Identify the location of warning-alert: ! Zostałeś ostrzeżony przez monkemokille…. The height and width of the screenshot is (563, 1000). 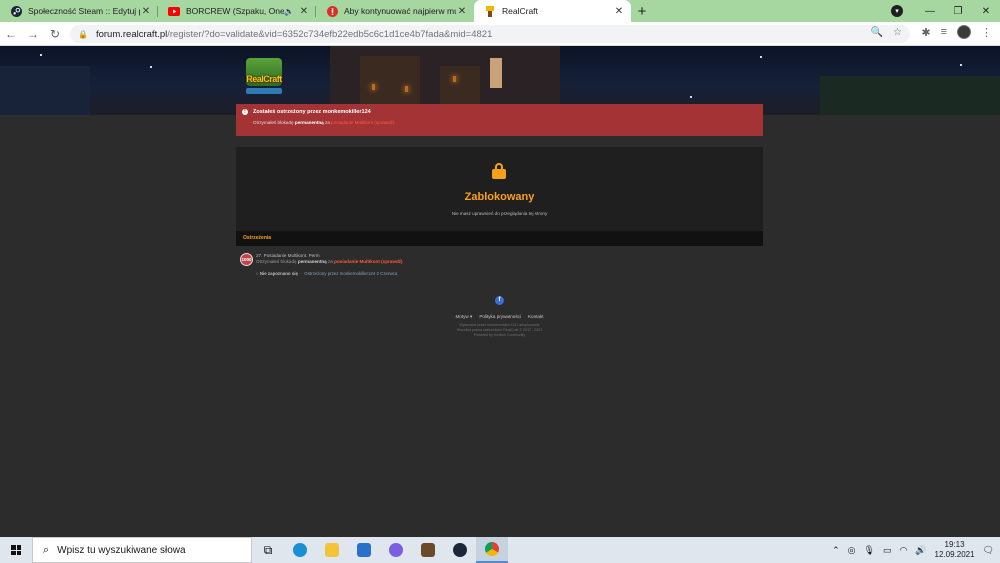
(499, 120).